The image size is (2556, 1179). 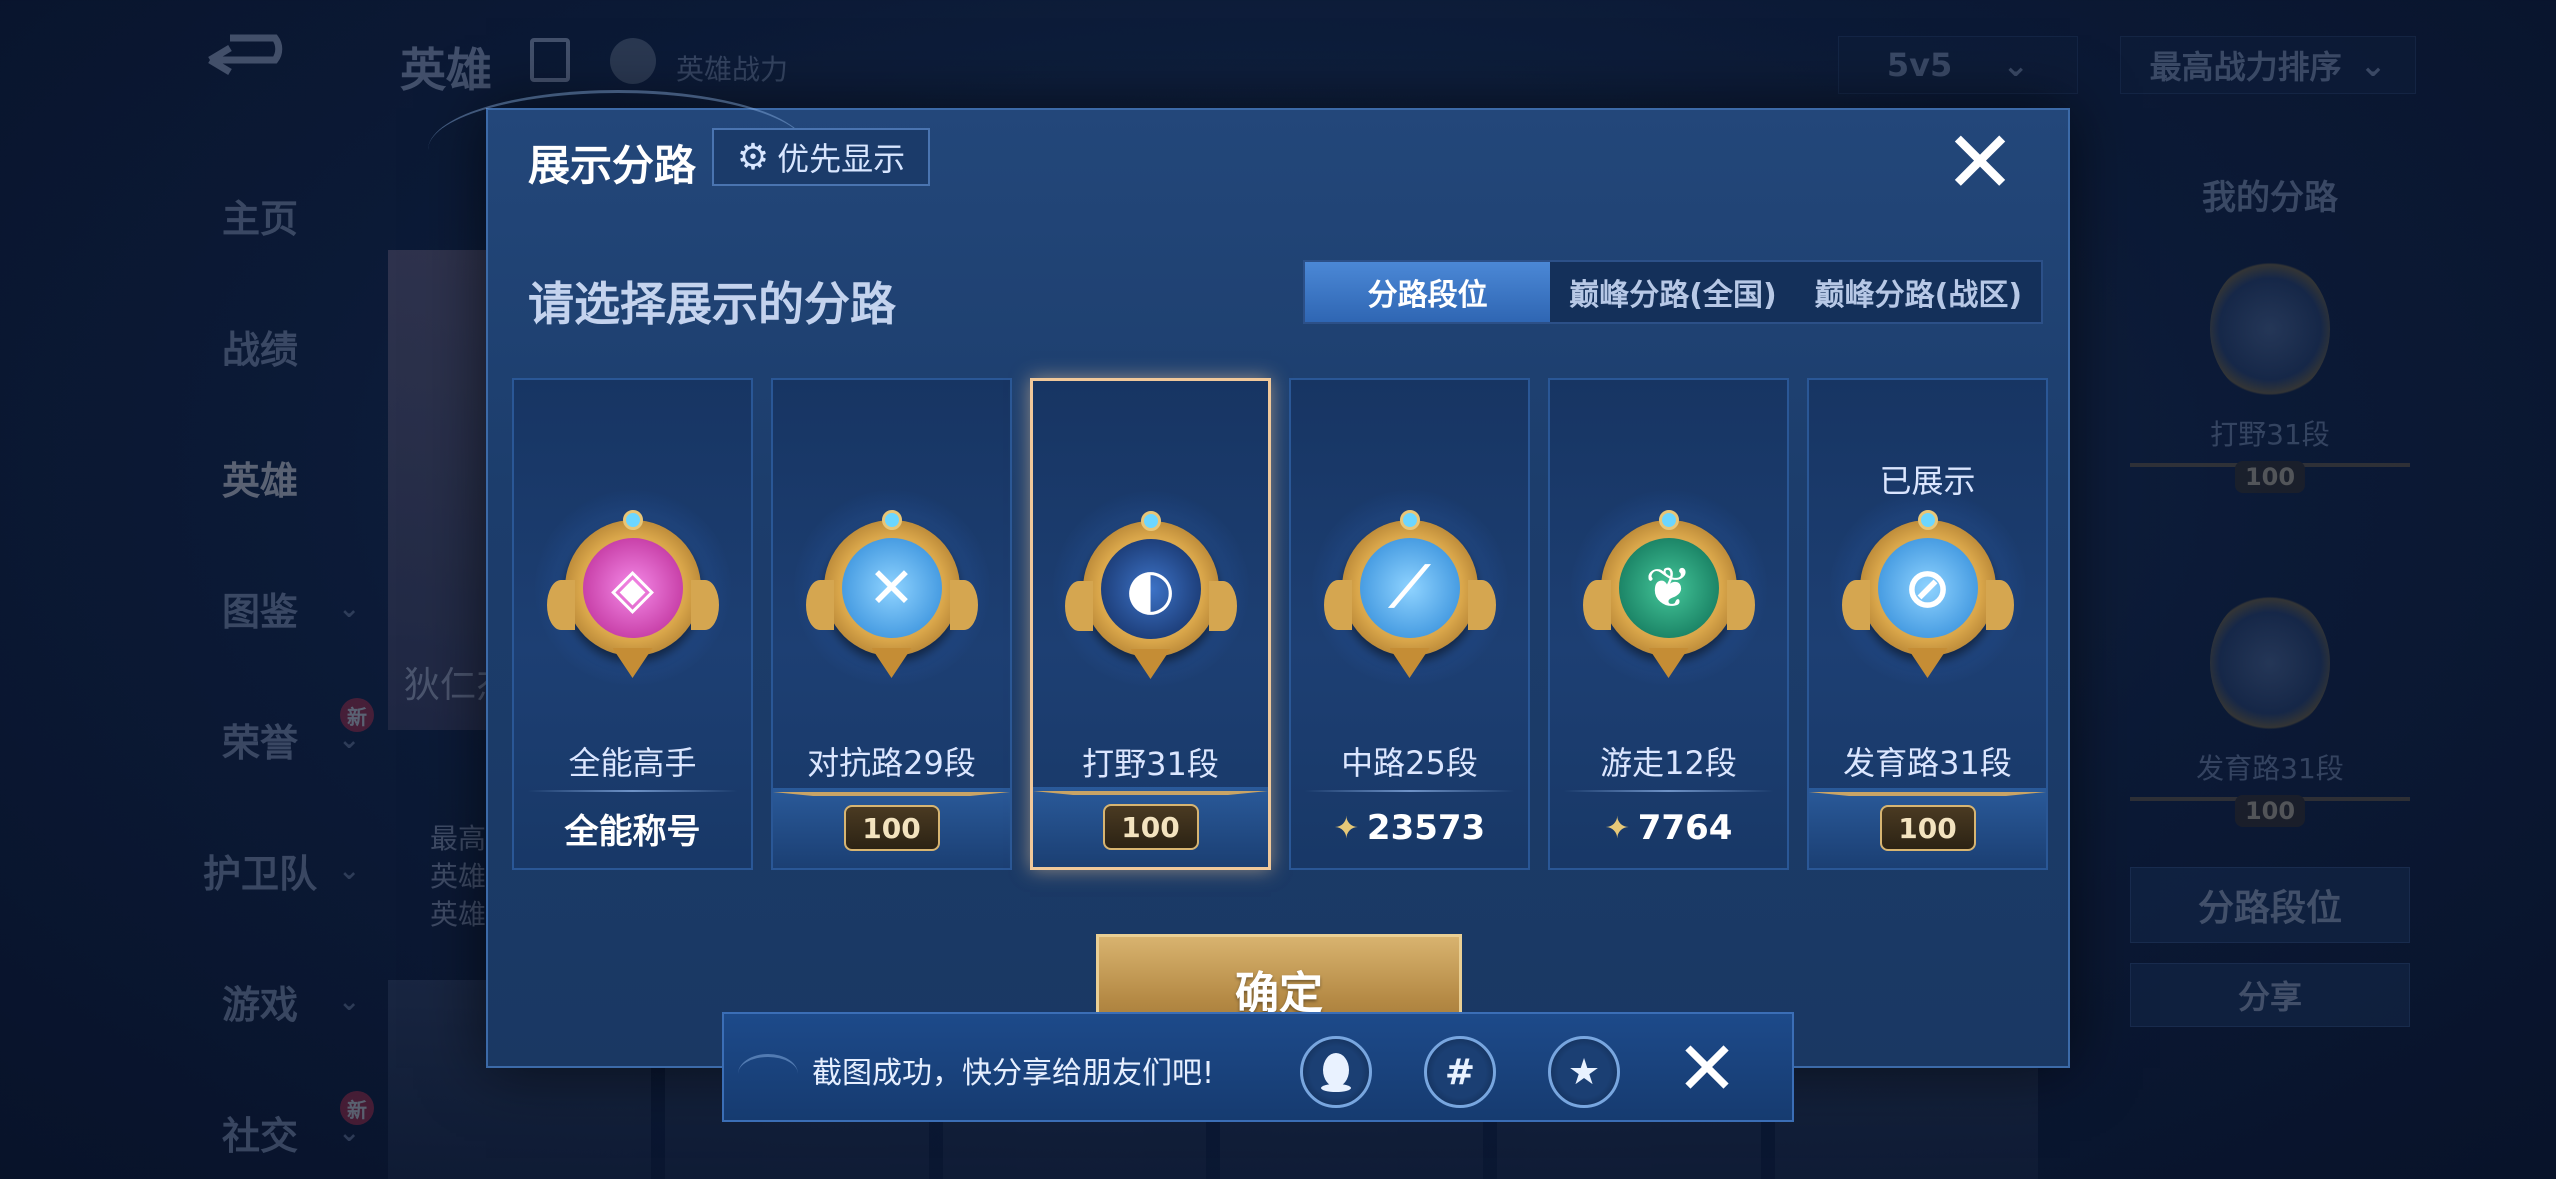 I want to click on lane-plate: 全能称号, so click(x=632, y=828).